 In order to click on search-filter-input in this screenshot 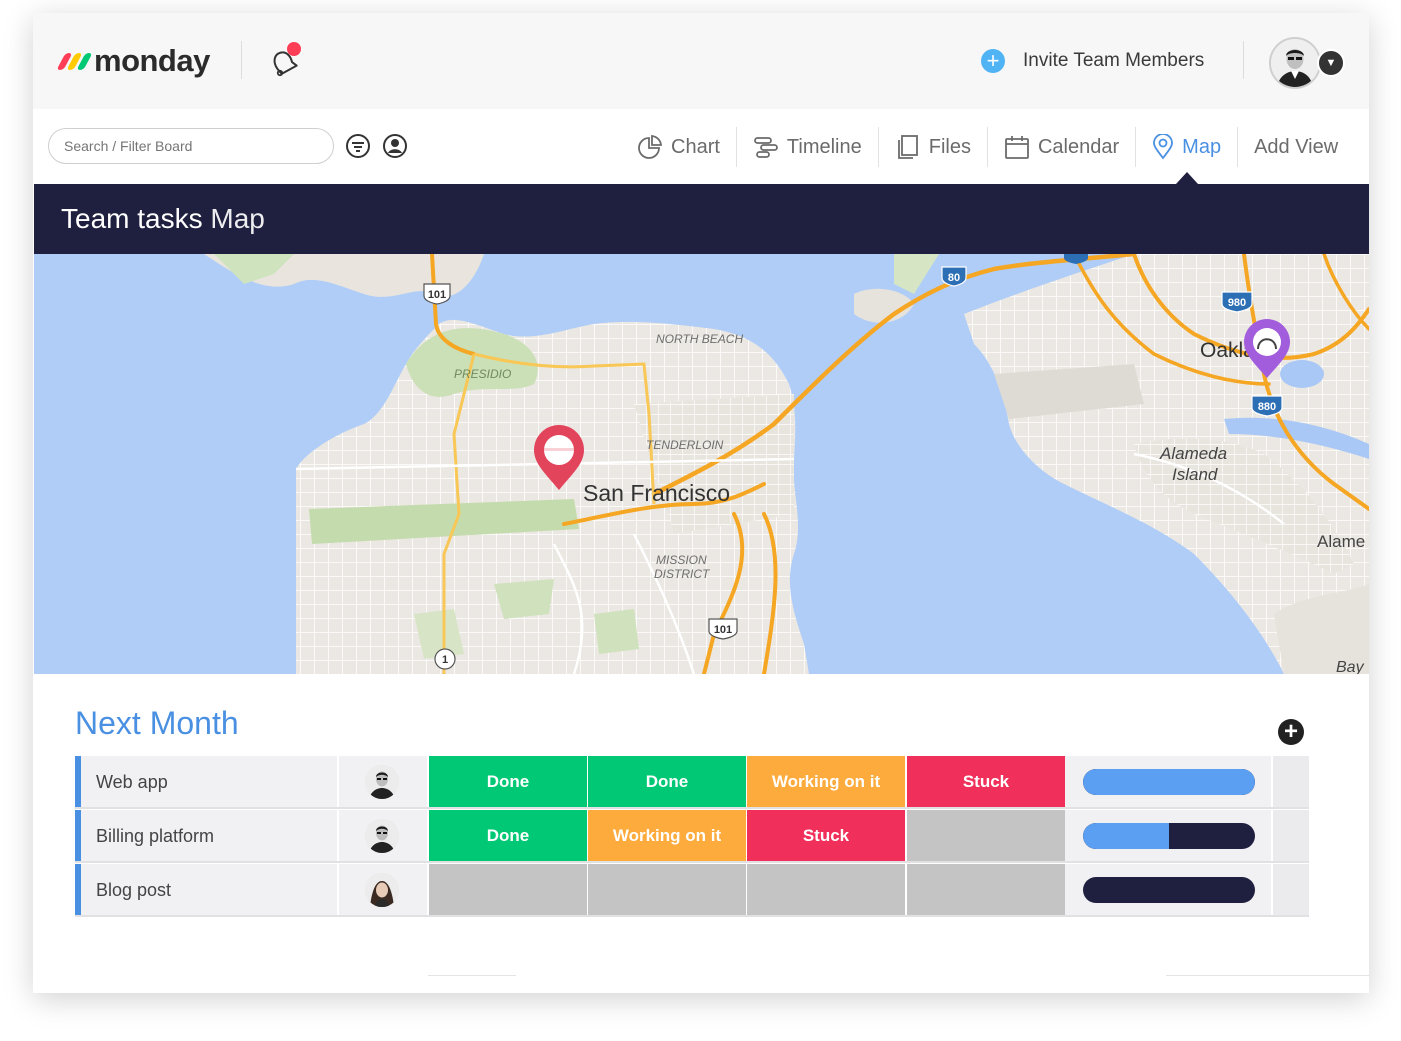, I will do `click(191, 146)`.